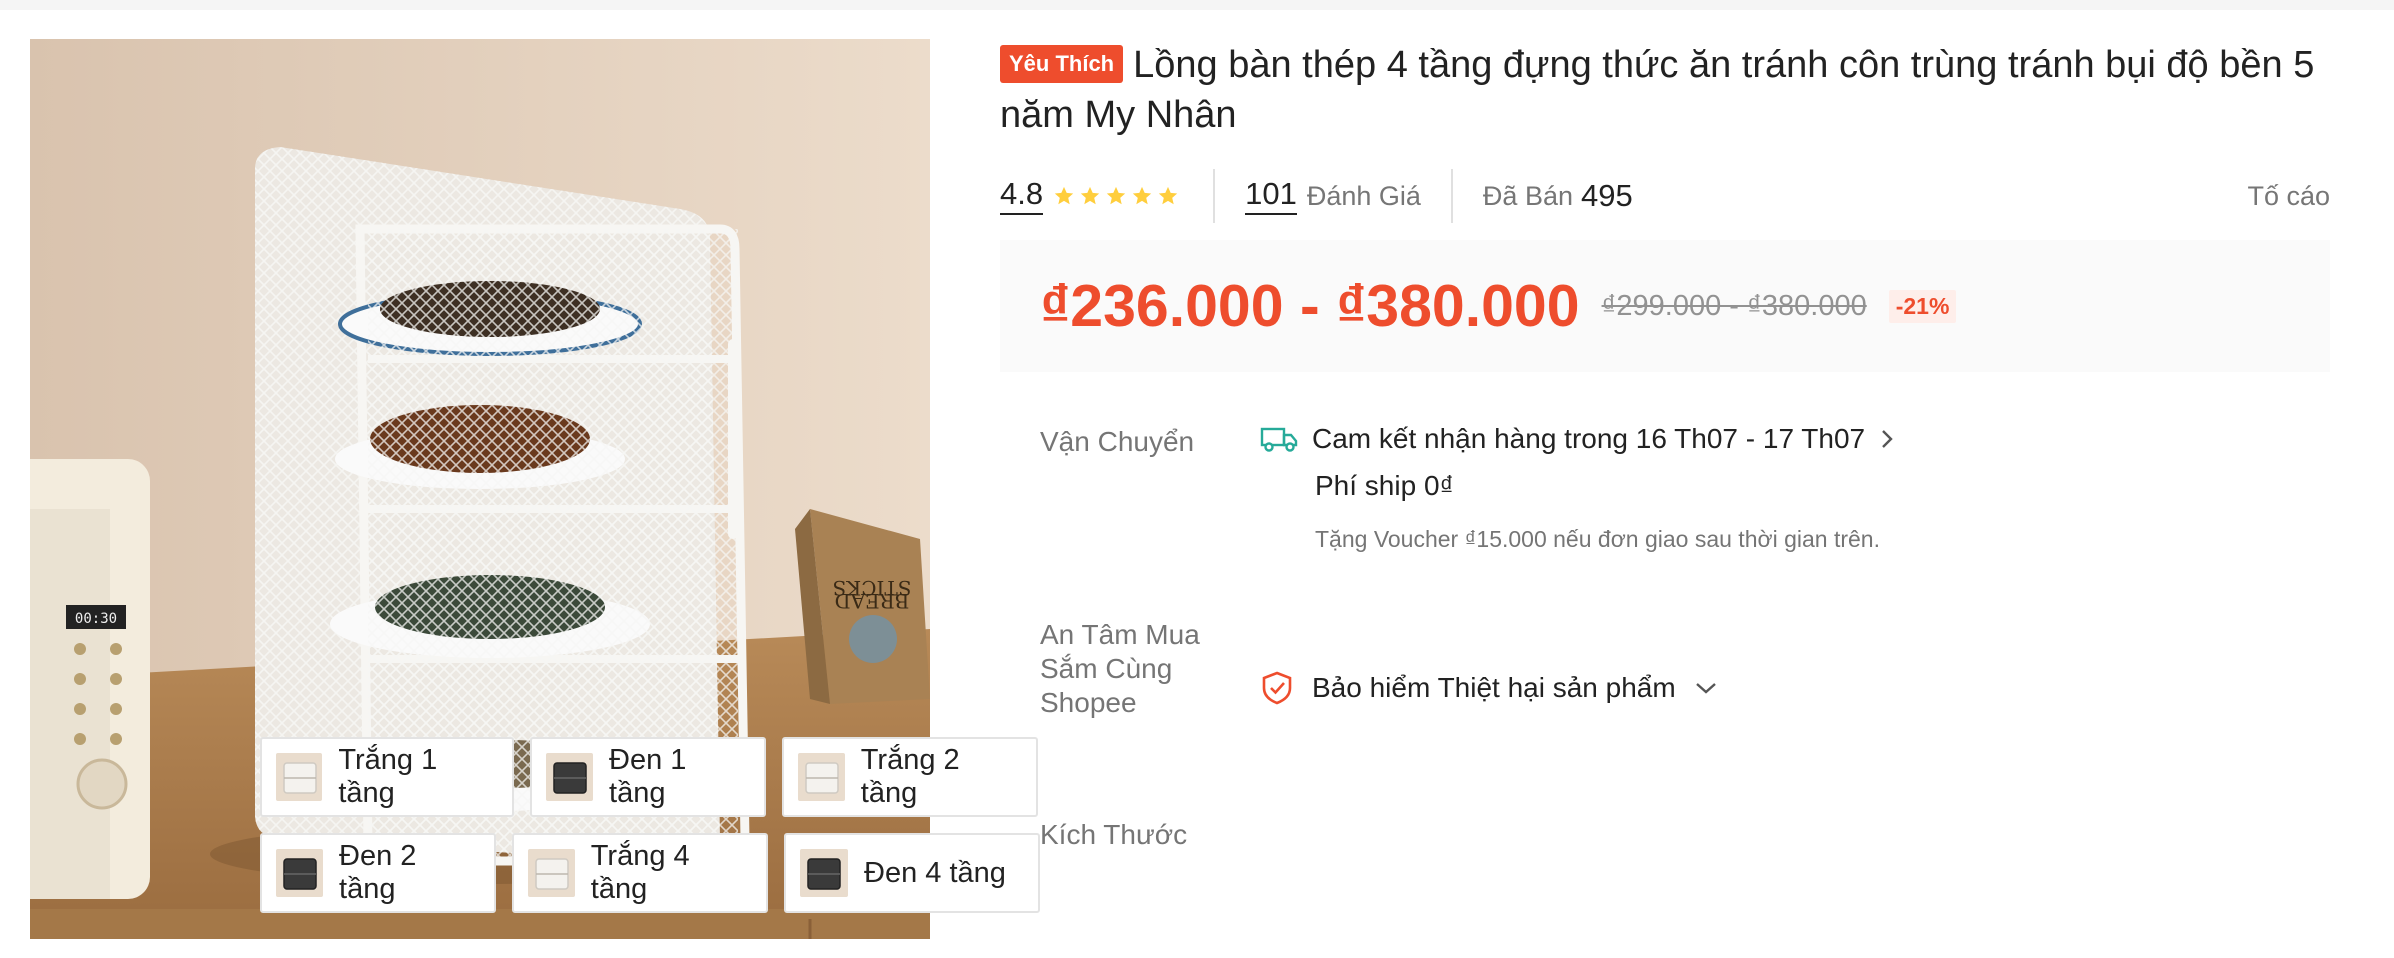 This screenshot has height=958, width=2394. I want to click on sold-block: Đã Bán 495, so click(1558, 196).